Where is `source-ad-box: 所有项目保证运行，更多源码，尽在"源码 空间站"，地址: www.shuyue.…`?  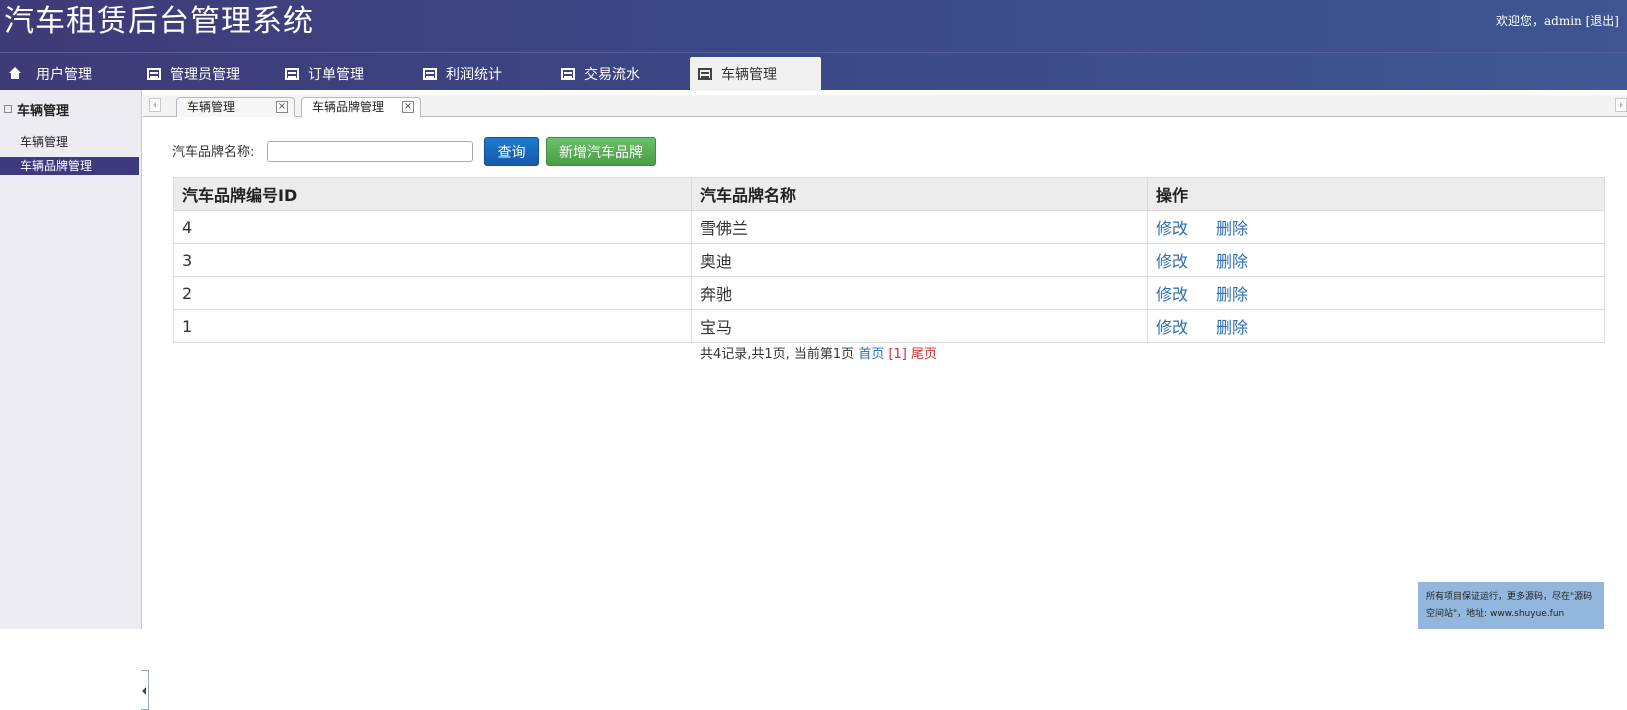
source-ad-box: 所有项目保证运行，更多源码，尽在"源码 空间站"，地址: www.shuyue.… is located at coordinates (1511, 605).